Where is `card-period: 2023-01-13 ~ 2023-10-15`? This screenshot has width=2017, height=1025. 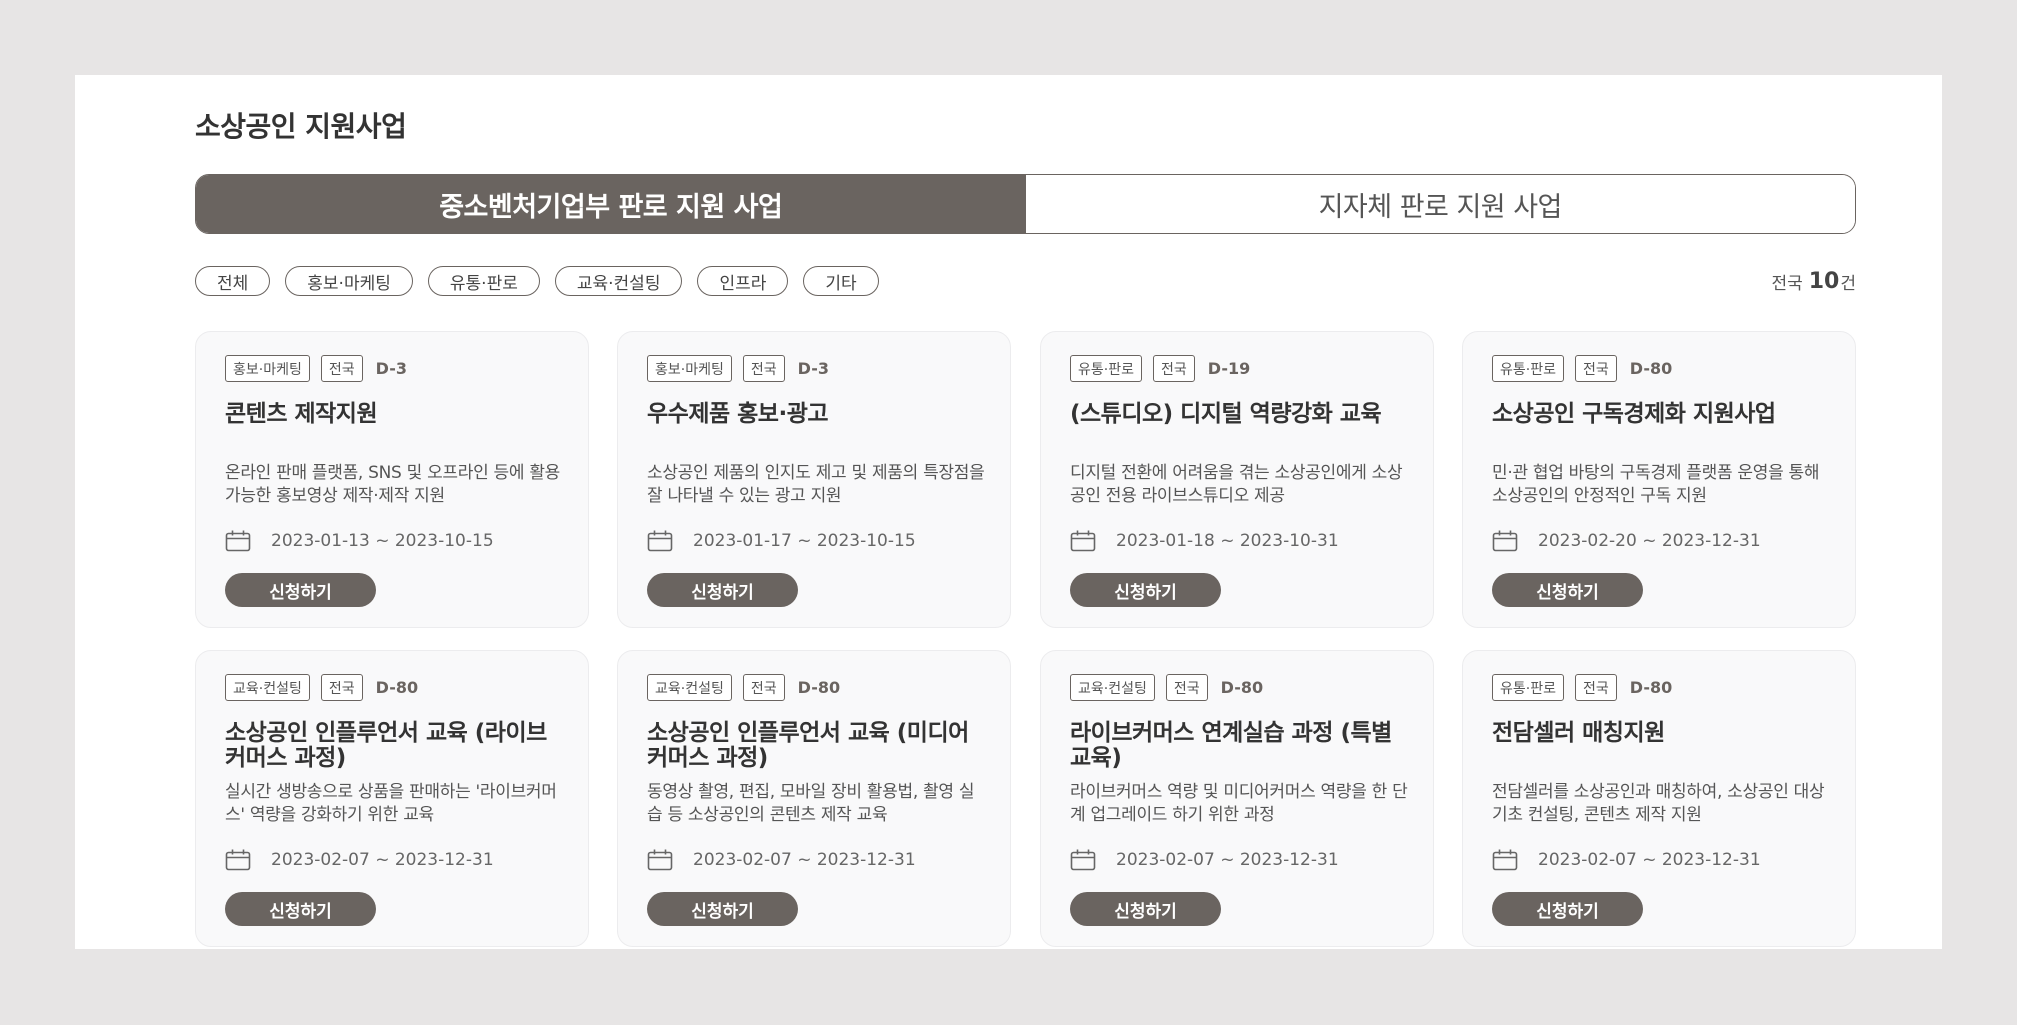 card-period: 2023-01-13 ~ 2023-10-15 is located at coordinates (359, 541).